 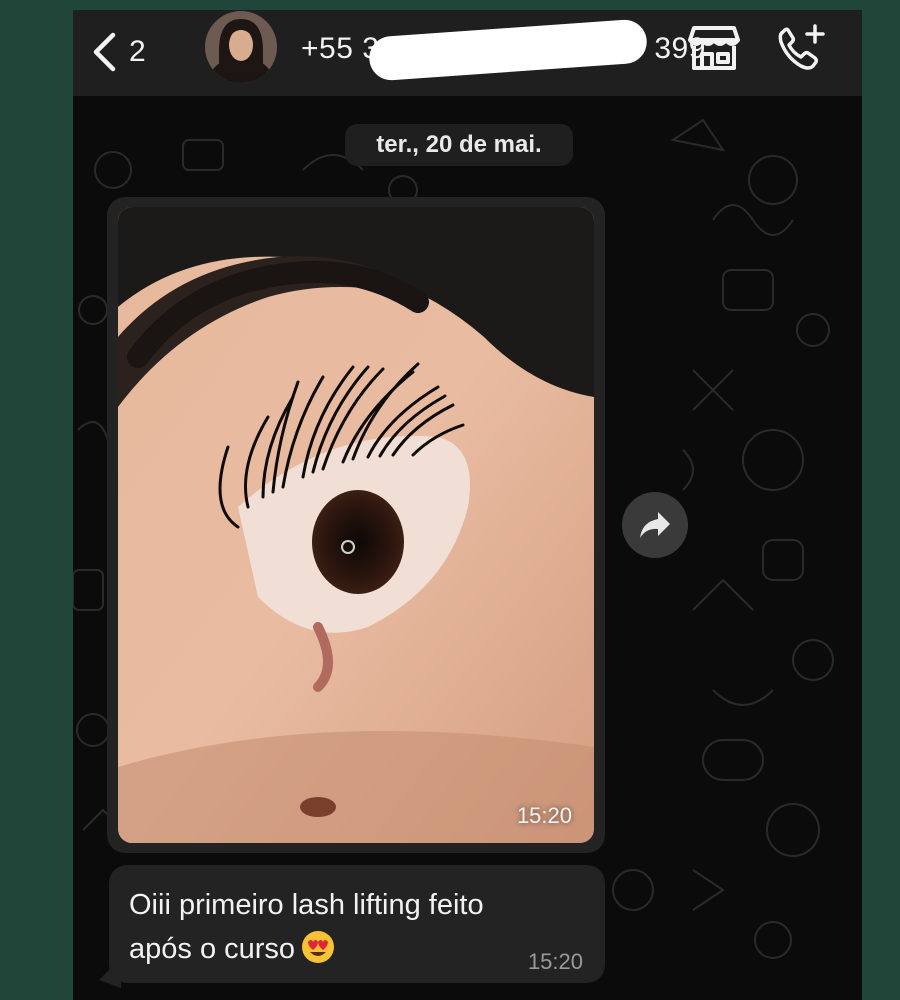 What do you see at coordinates (508, 50) in the screenshot?
I see `redaction-scribble` at bounding box center [508, 50].